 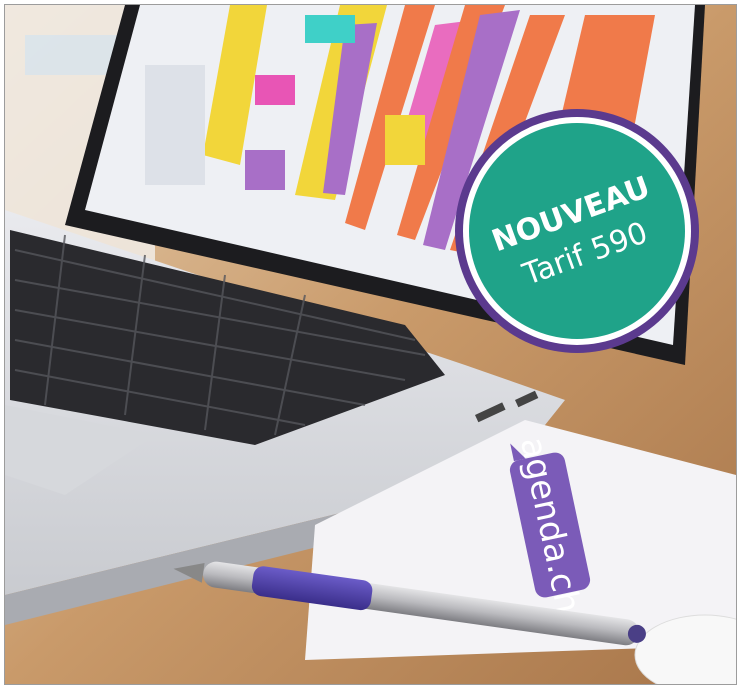 I want to click on nouveau-badge: NOUVEAU Tarif 590, so click(x=577, y=231).